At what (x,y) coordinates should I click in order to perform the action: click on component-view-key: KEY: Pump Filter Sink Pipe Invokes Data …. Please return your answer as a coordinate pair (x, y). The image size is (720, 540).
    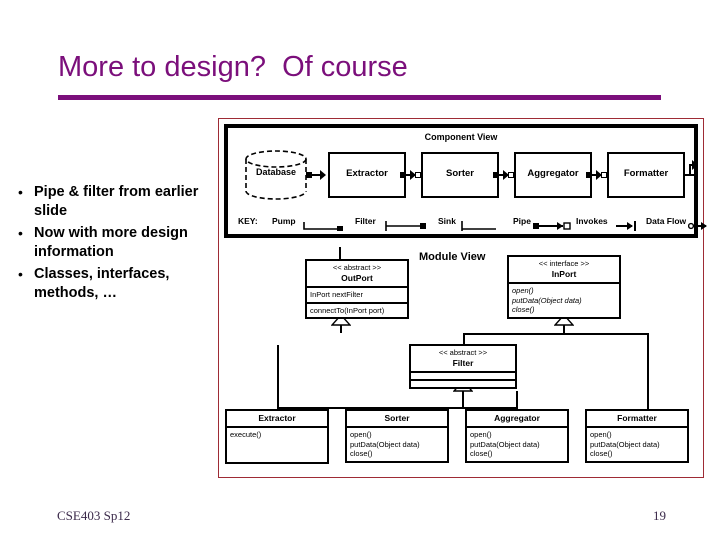
    Looking at the image, I should click on (472, 223).